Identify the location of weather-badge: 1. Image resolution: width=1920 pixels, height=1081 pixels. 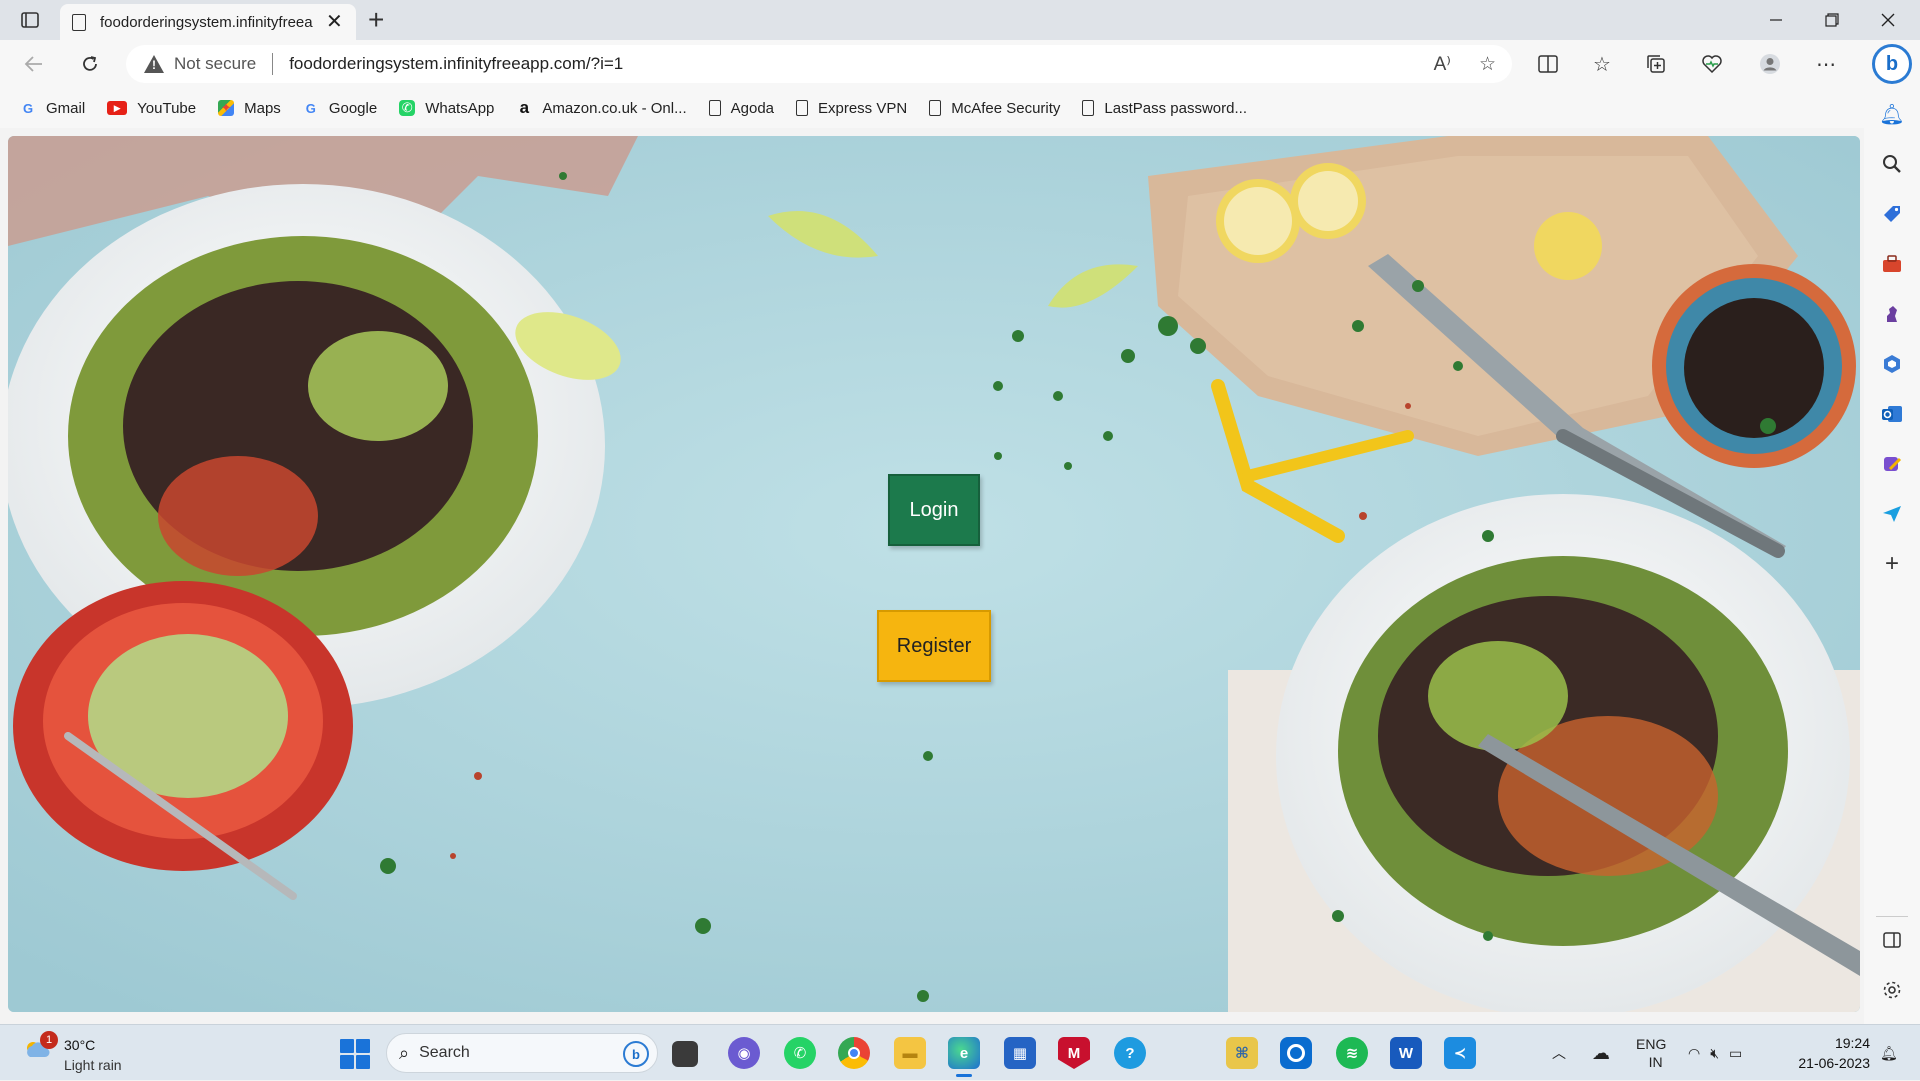
(49, 1040).